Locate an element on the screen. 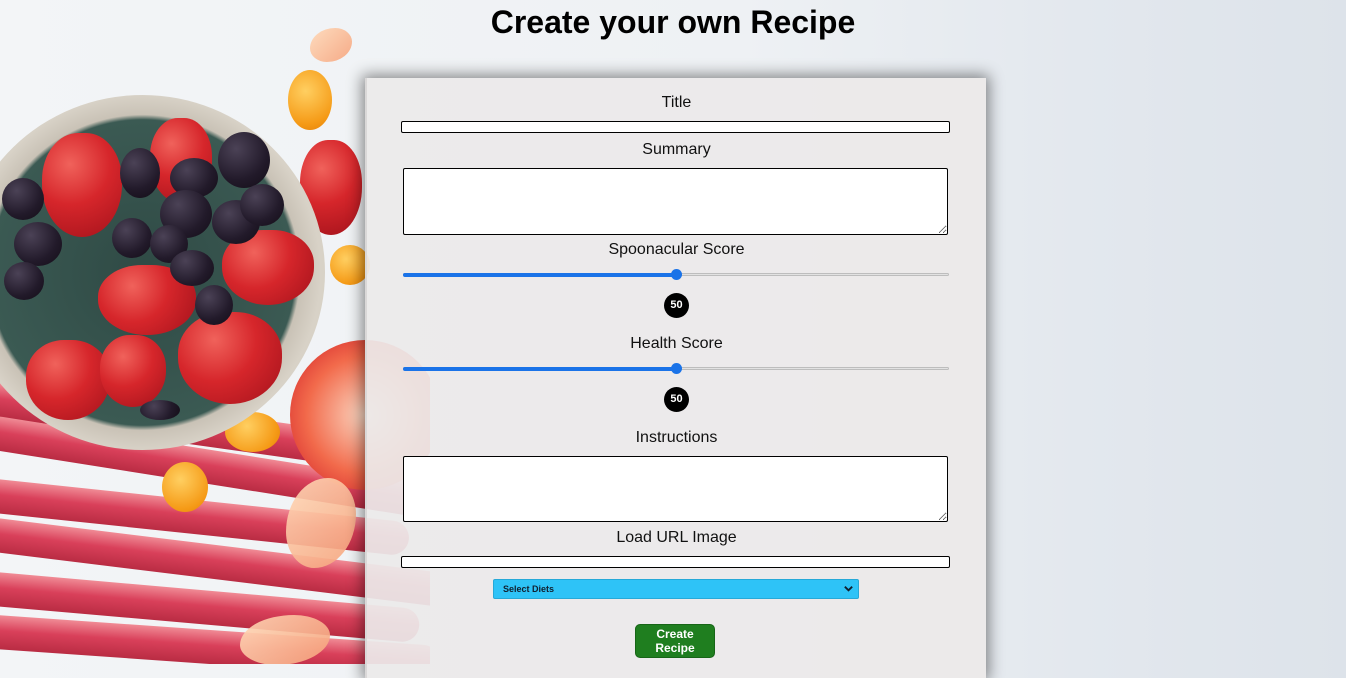  health-slider-thumb is located at coordinates (676, 368).